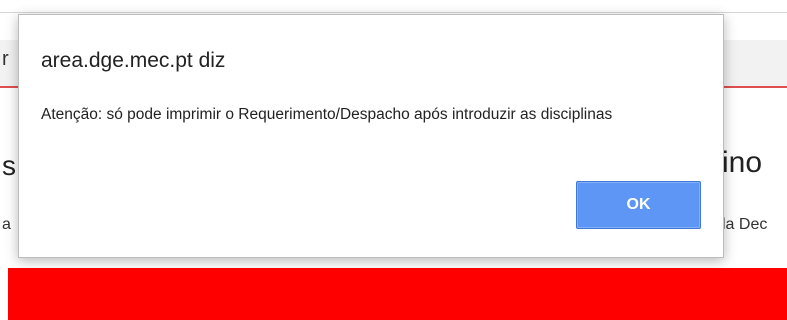  Describe the element at coordinates (133, 60) in the screenshot. I see `alert-title: area.dge.mec.pt diz` at that location.